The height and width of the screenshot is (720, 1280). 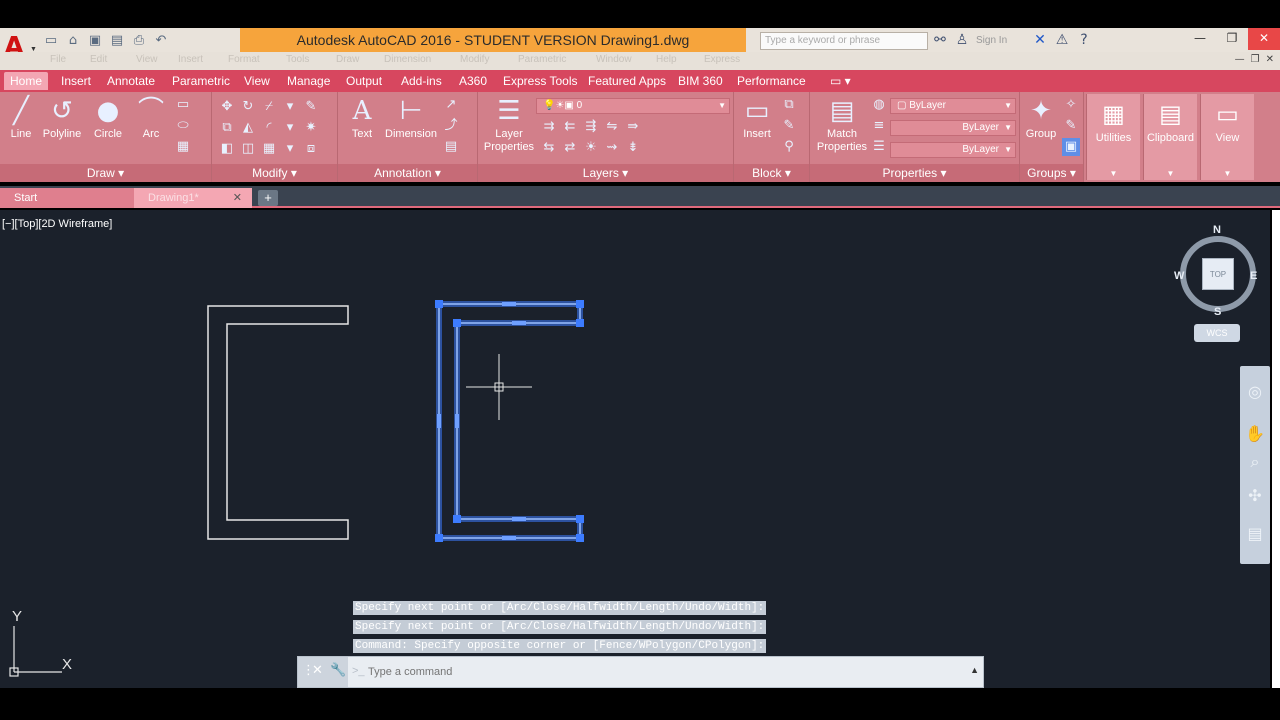 I want to click on layer-unlock-icon: ⇄, so click(x=570, y=148).